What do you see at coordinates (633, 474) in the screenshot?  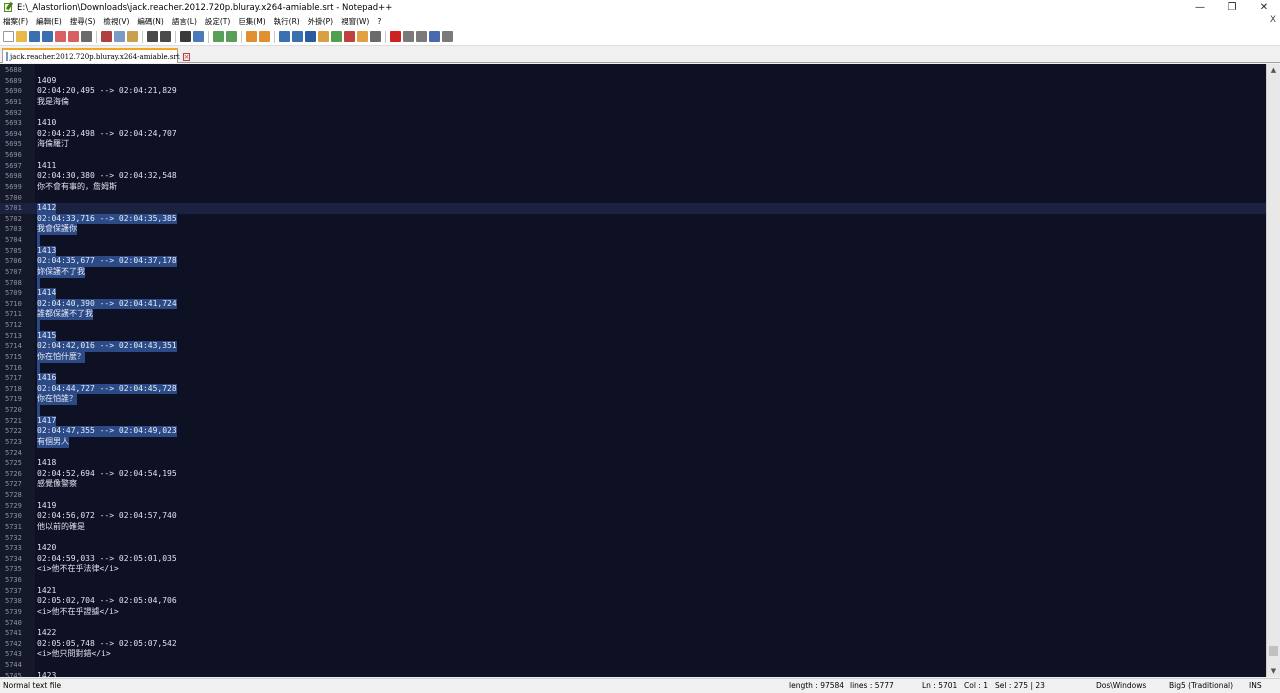 I see `editor-line: 5726 02:04:52,694 --> 02:04:54,195` at bounding box center [633, 474].